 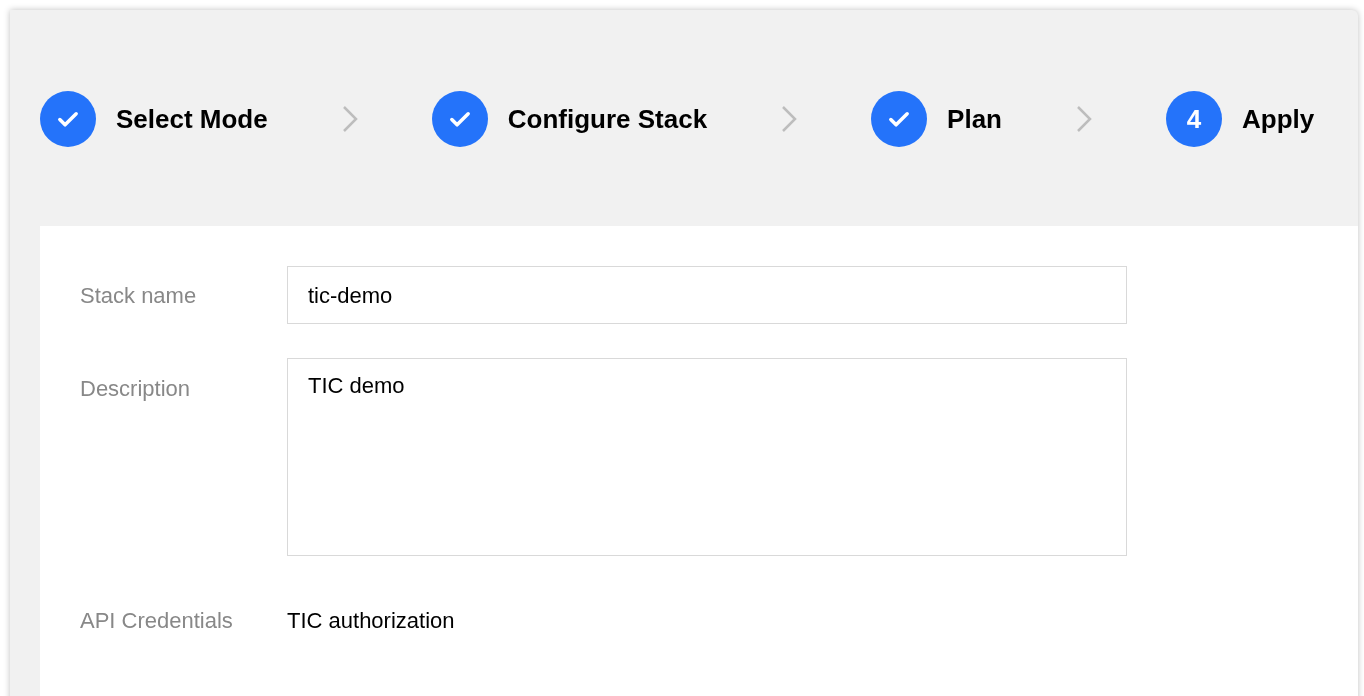 What do you see at coordinates (607, 119) in the screenshot?
I see `step-label: Configure Stack` at bounding box center [607, 119].